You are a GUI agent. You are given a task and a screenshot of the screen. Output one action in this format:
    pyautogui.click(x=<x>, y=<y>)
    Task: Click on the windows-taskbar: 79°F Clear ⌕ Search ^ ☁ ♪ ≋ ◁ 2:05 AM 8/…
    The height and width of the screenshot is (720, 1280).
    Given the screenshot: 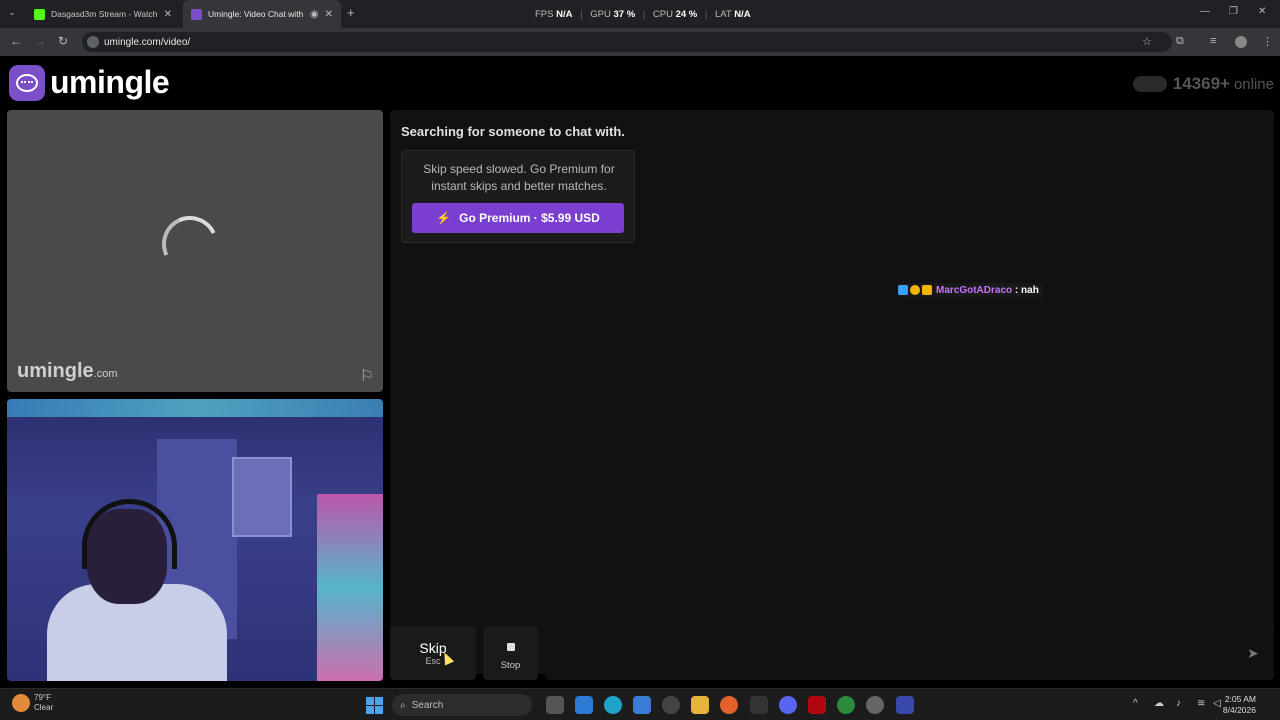 What is the action you would take?
    pyautogui.click(x=640, y=704)
    